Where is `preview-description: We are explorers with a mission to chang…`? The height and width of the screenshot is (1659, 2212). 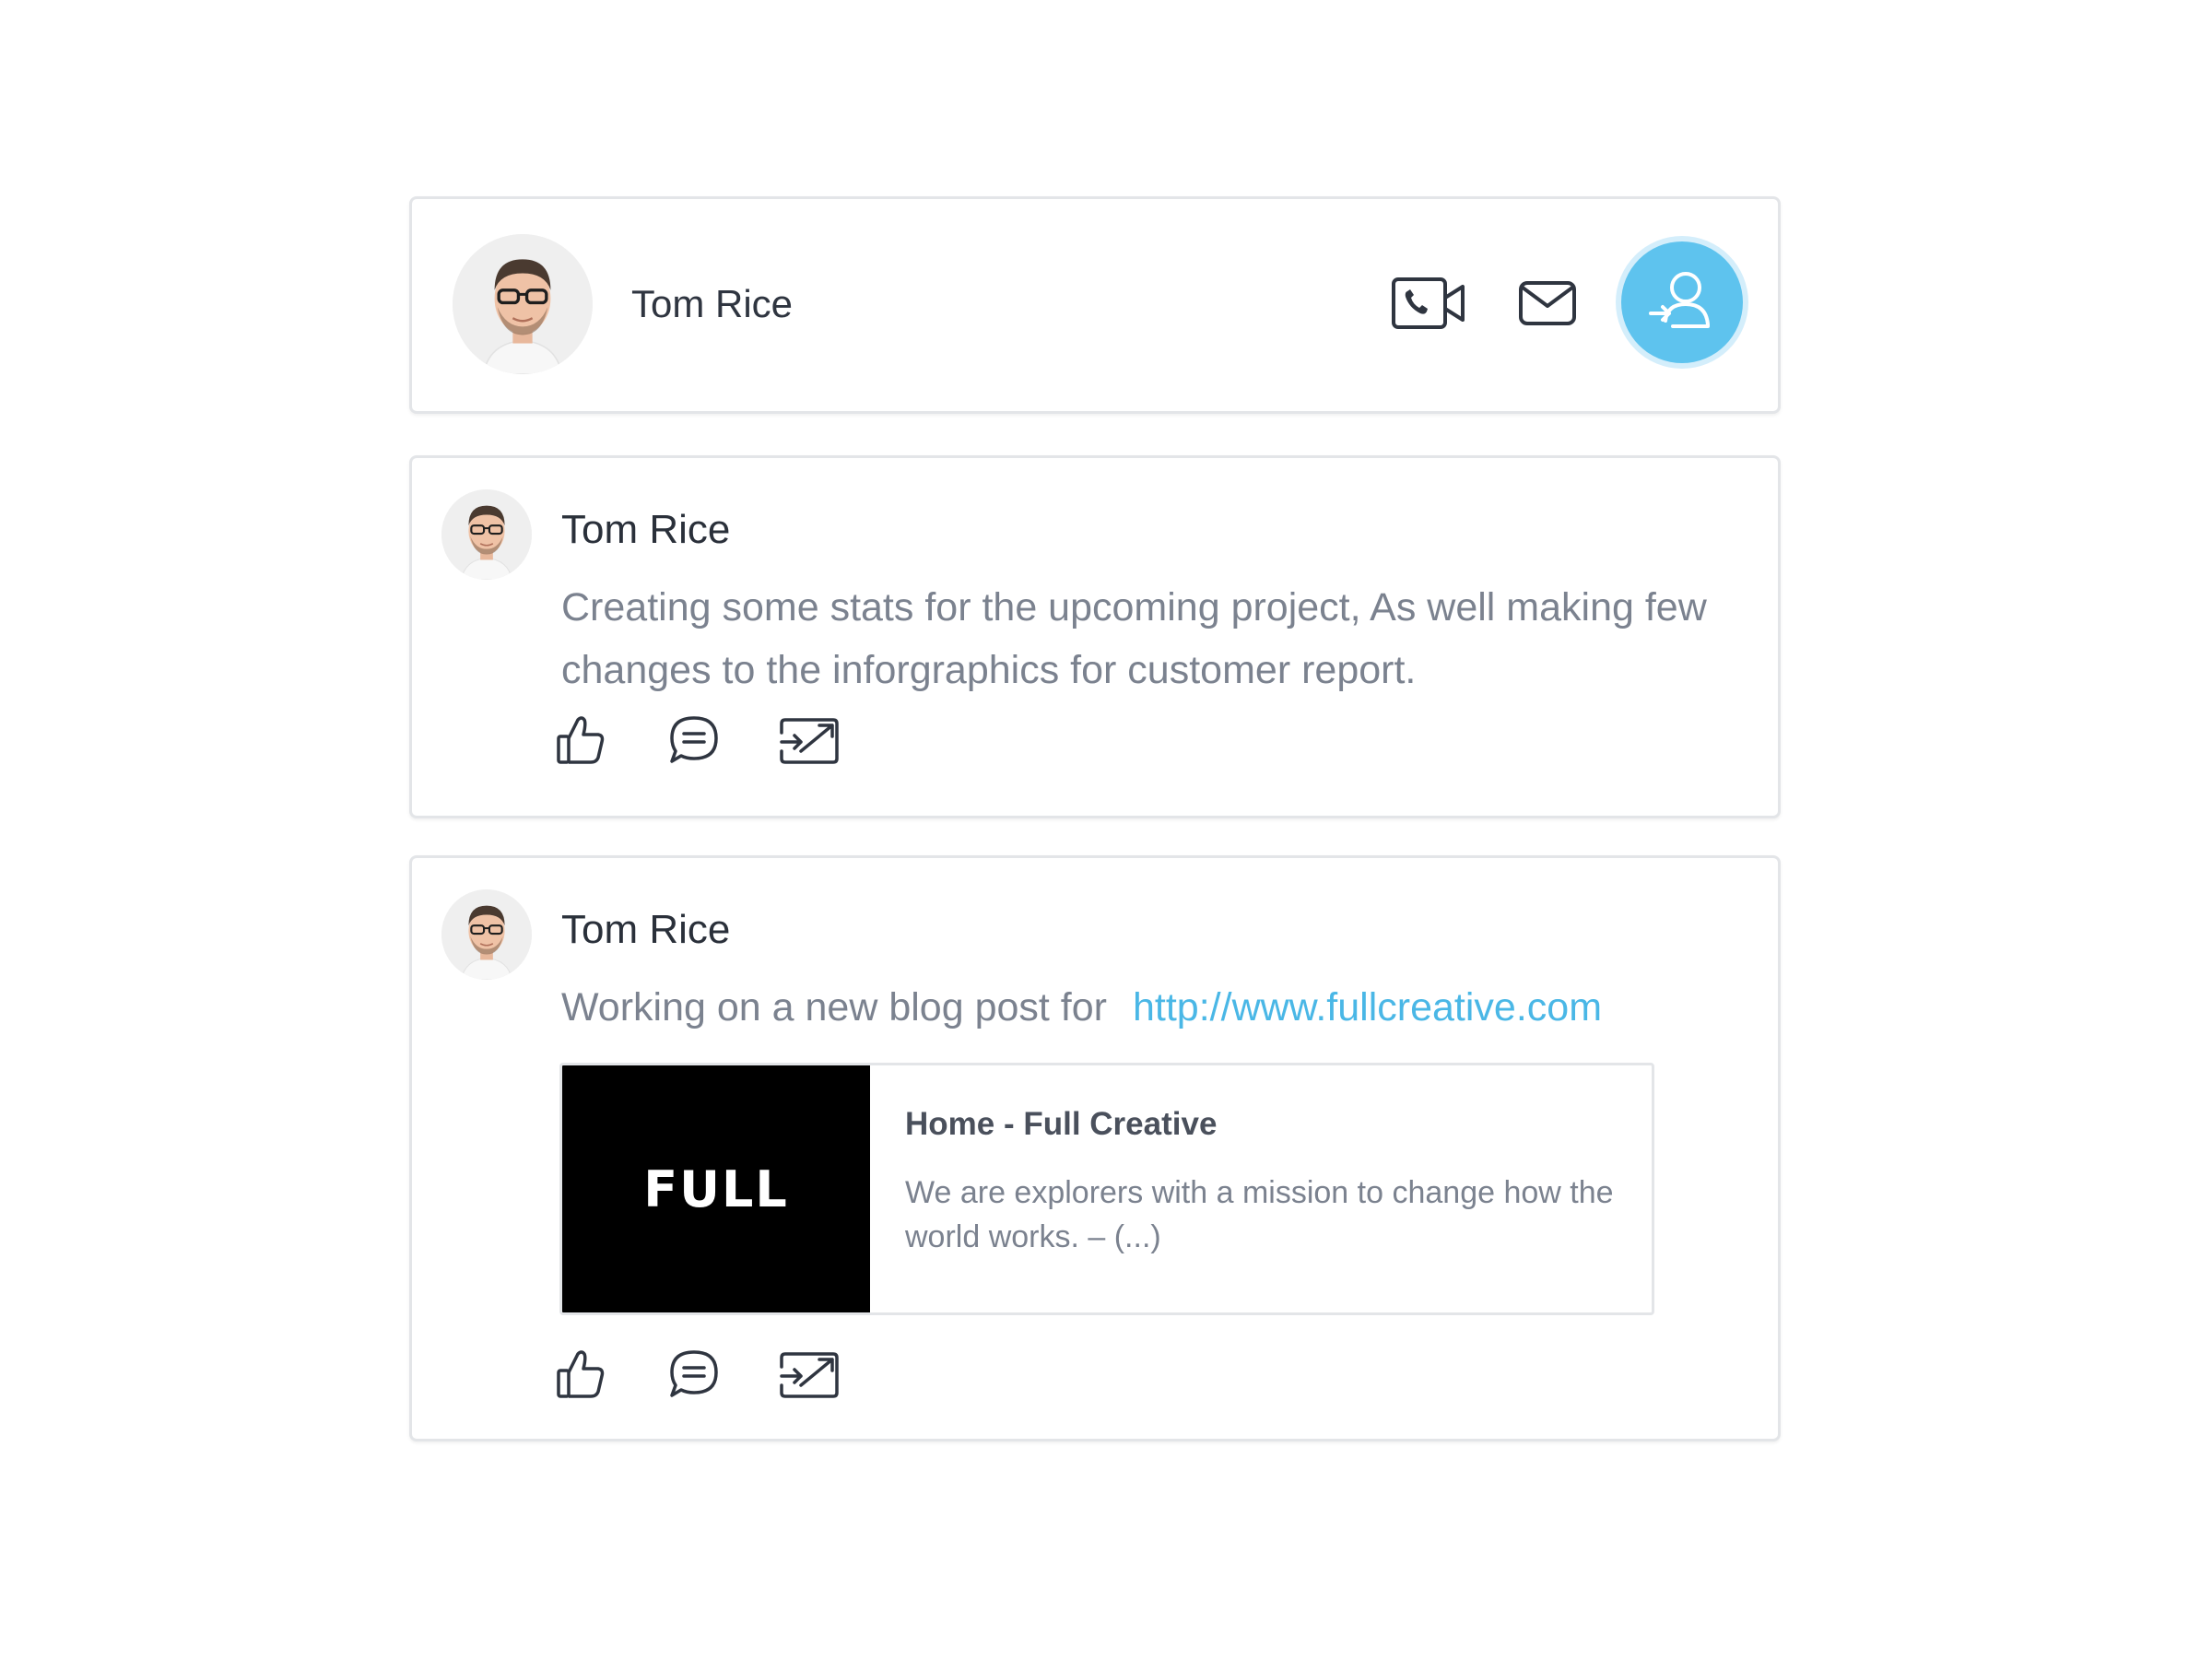
preview-description: We are explorers with a mission to chang… is located at coordinates (1259, 1214).